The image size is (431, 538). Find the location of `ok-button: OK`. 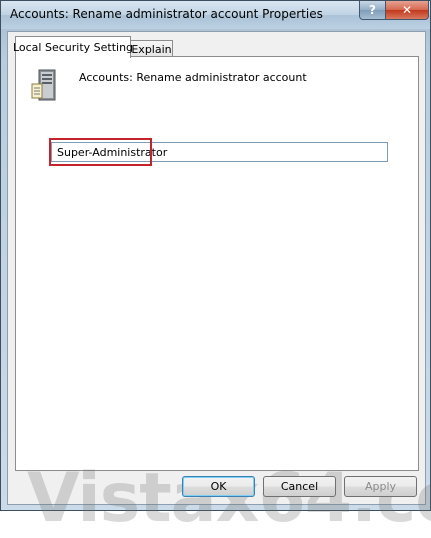

ok-button: OK is located at coordinates (218, 486).